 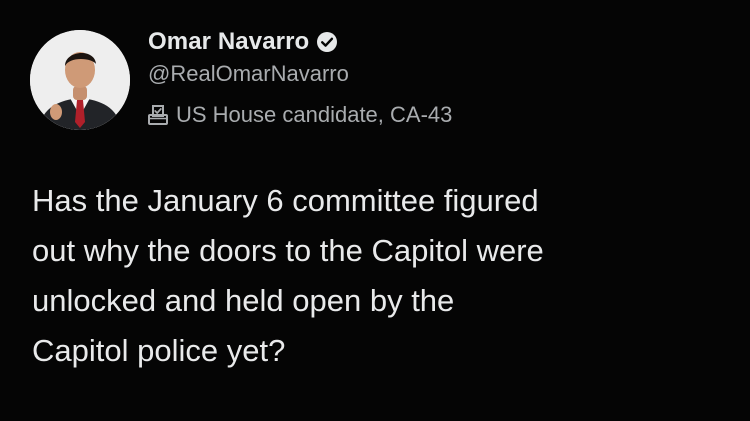 What do you see at coordinates (248, 74) in the screenshot?
I see `author-handle: @RealOmarNavarro` at bounding box center [248, 74].